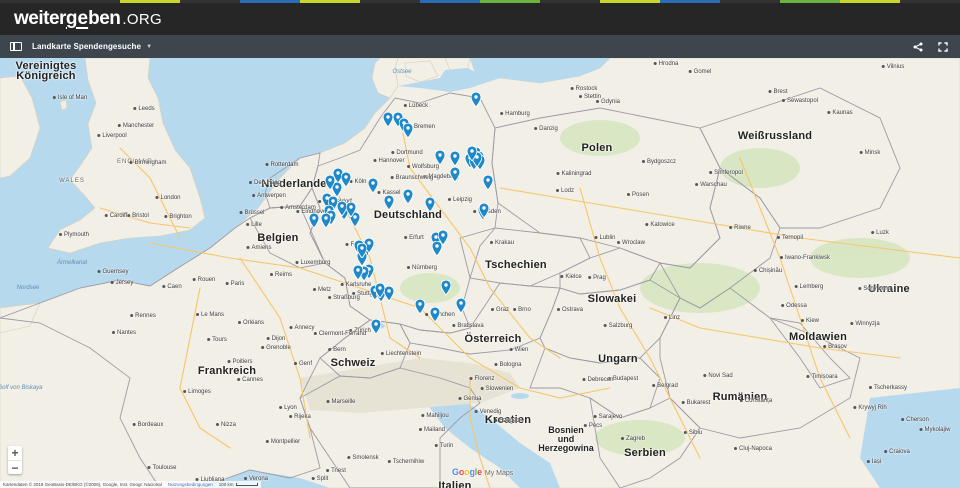  I want to click on city-label: Bologna, so click(507, 365).